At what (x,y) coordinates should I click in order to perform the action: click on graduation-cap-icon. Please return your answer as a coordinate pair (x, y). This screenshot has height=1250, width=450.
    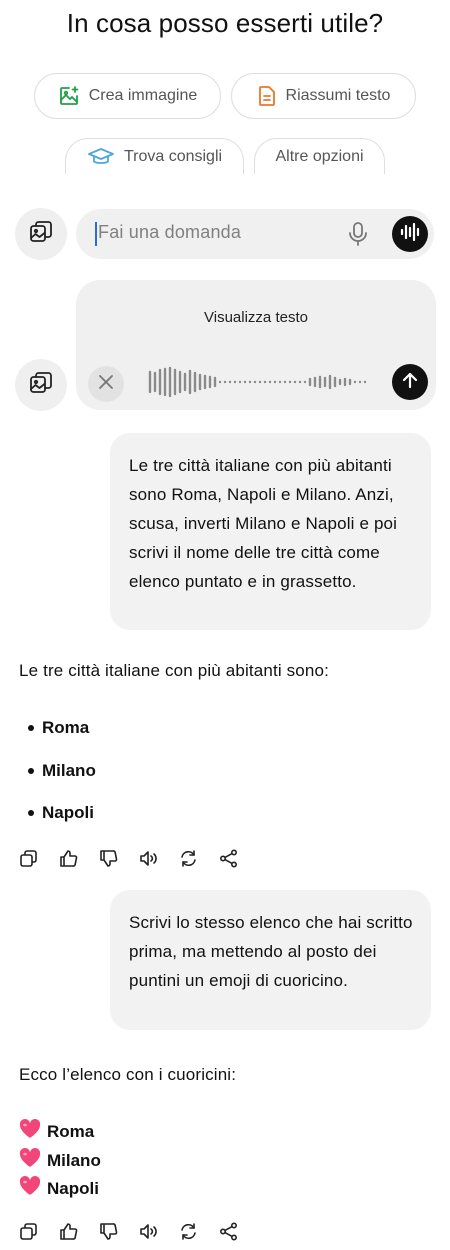
    Looking at the image, I should click on (101, 157).